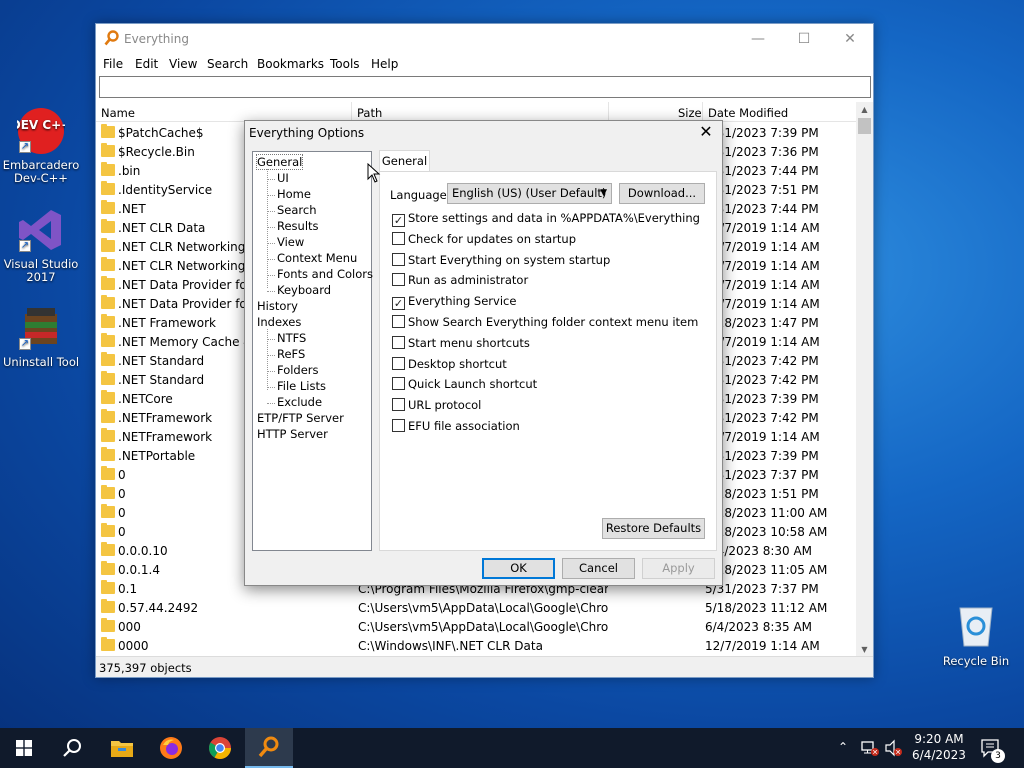 The height and width of the screenshot is (768, 1024). What do you see at coordinates (678, 568) in the screenshot?
I see `apply-button: Apply` at bounding box center [678, 568].